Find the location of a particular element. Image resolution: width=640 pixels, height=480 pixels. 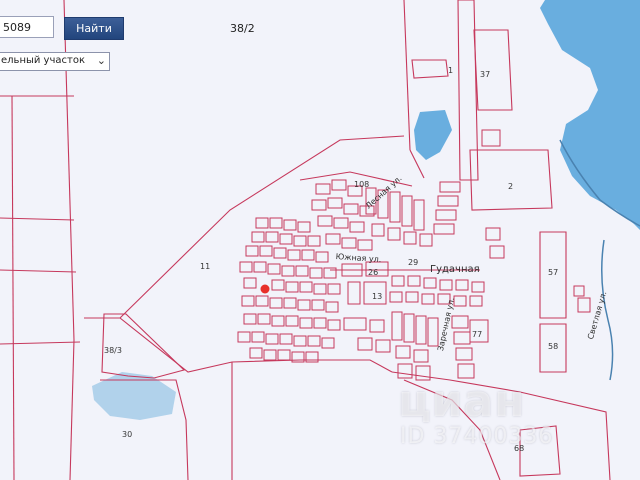

parcel-label-1: 1 is located at coordinates (451, 70).